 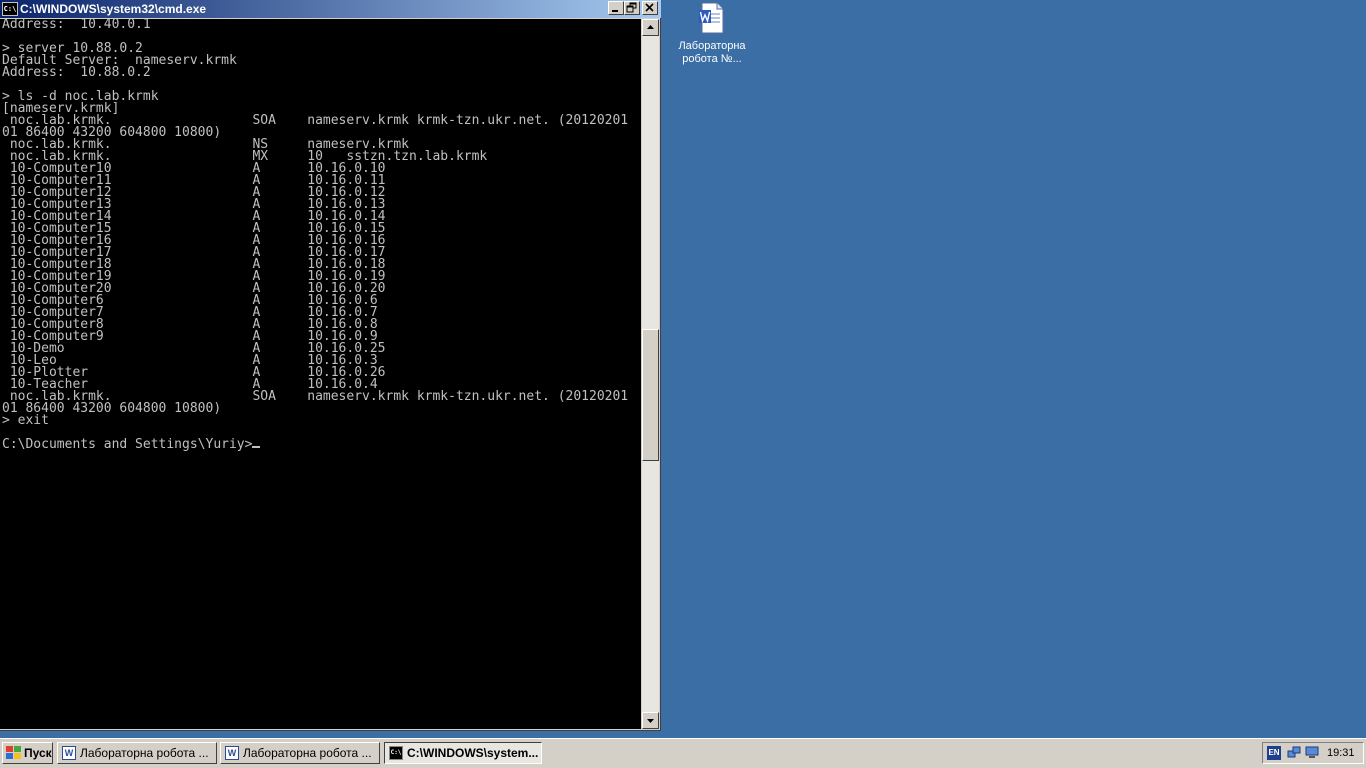 What do you see at coordinates (256, 447) in the screenshot?
I see `text-cursor` at bounding box center [256, 447].